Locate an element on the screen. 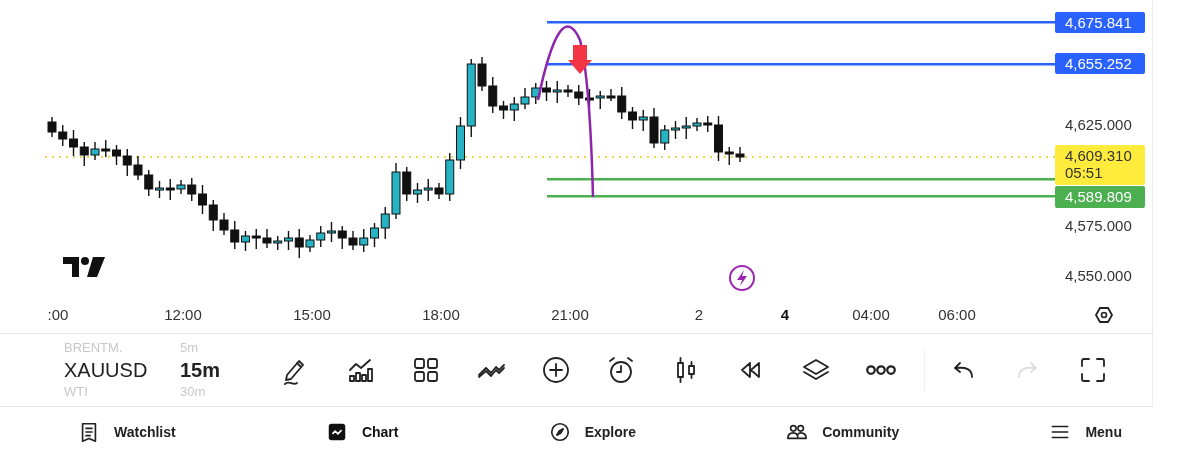 The height and width of the screenshot is (456, 1200). time-label: 06:00 is located at coordinates (957, 315).